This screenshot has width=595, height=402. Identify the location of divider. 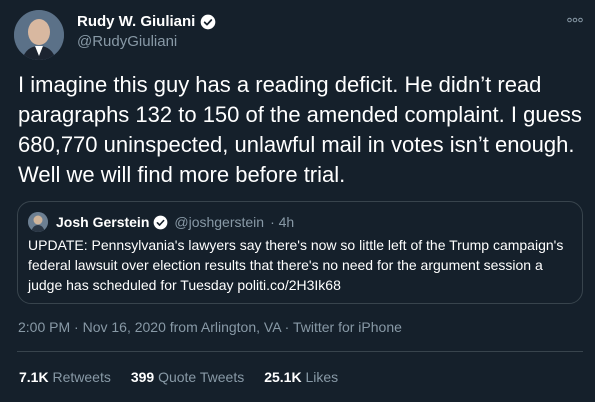
(300, 351).